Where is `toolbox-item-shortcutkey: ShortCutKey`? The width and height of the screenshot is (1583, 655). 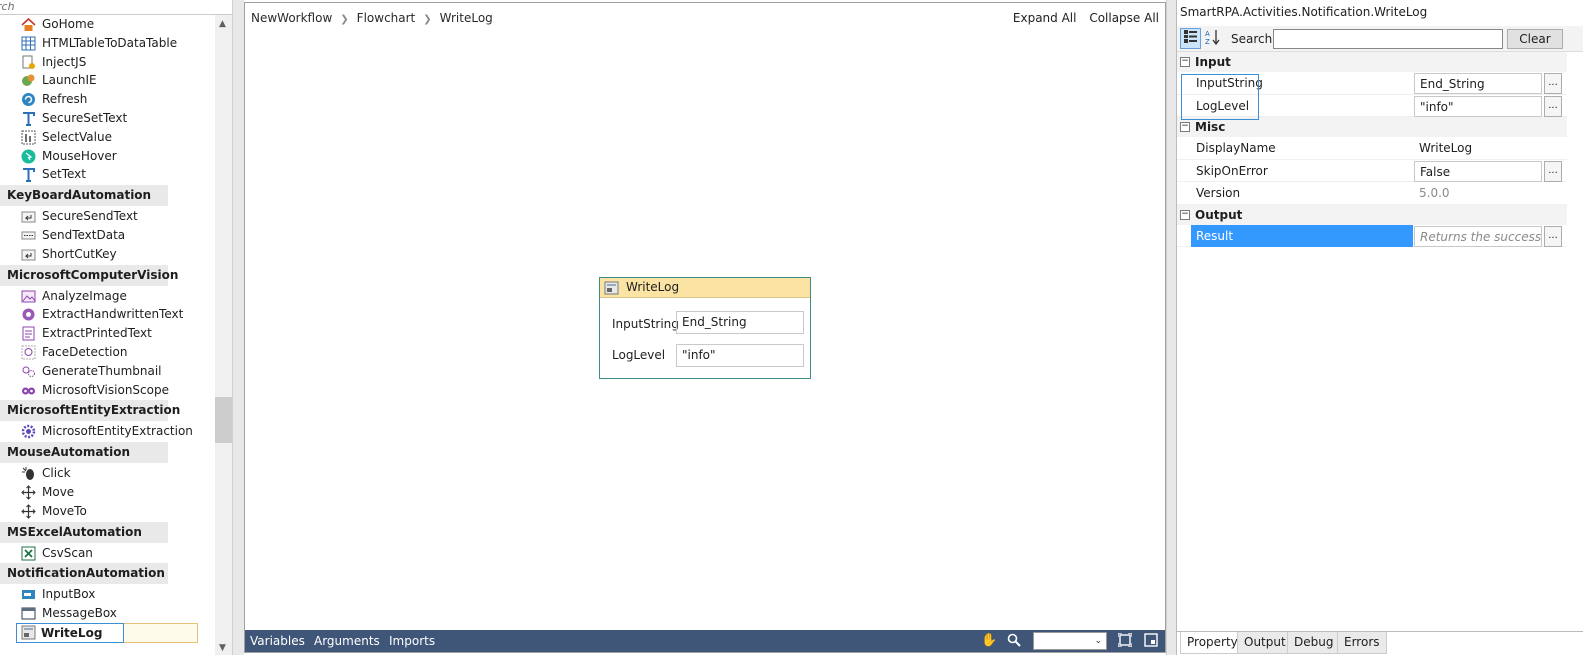
toolbox-item-shortcutkey: ShortCutKey is located at coordinates (107, 254).